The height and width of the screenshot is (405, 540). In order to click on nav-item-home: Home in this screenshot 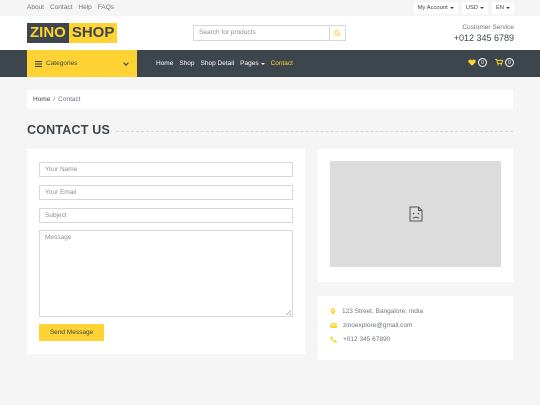, I will do `click(164, 63)`.